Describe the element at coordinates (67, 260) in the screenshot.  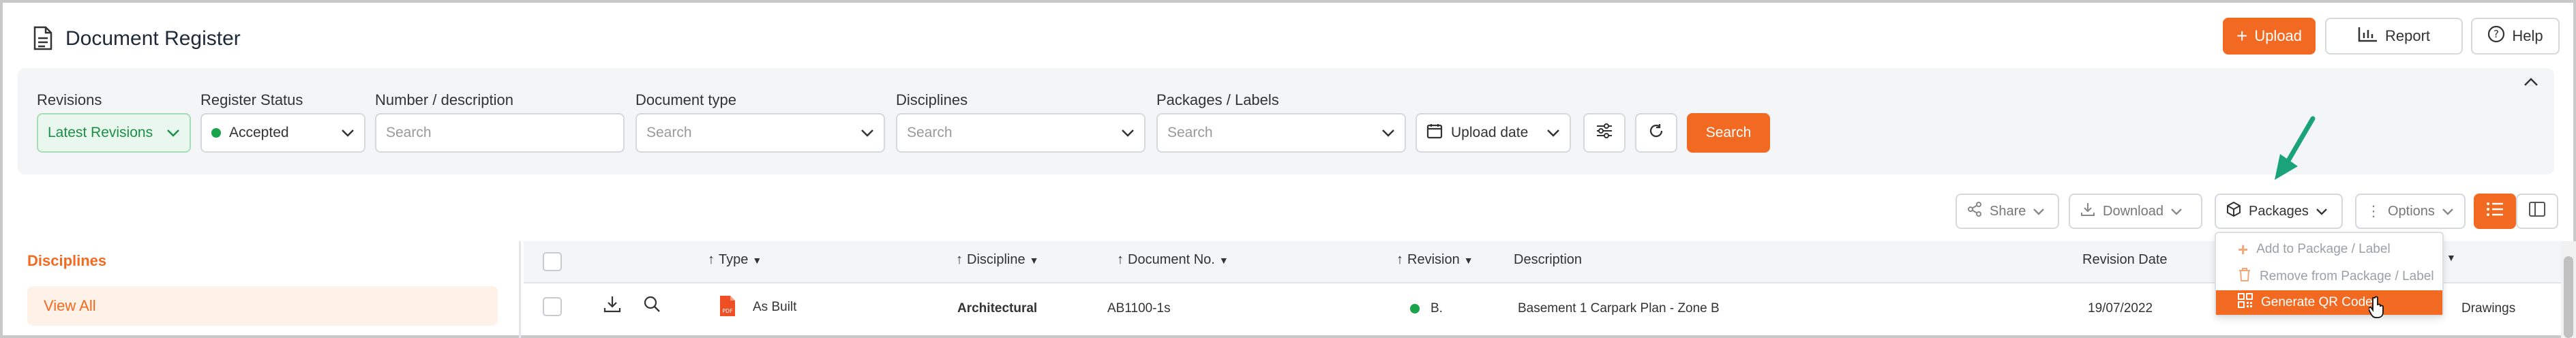
I see `sidebar-title: Disciplines` at that location.